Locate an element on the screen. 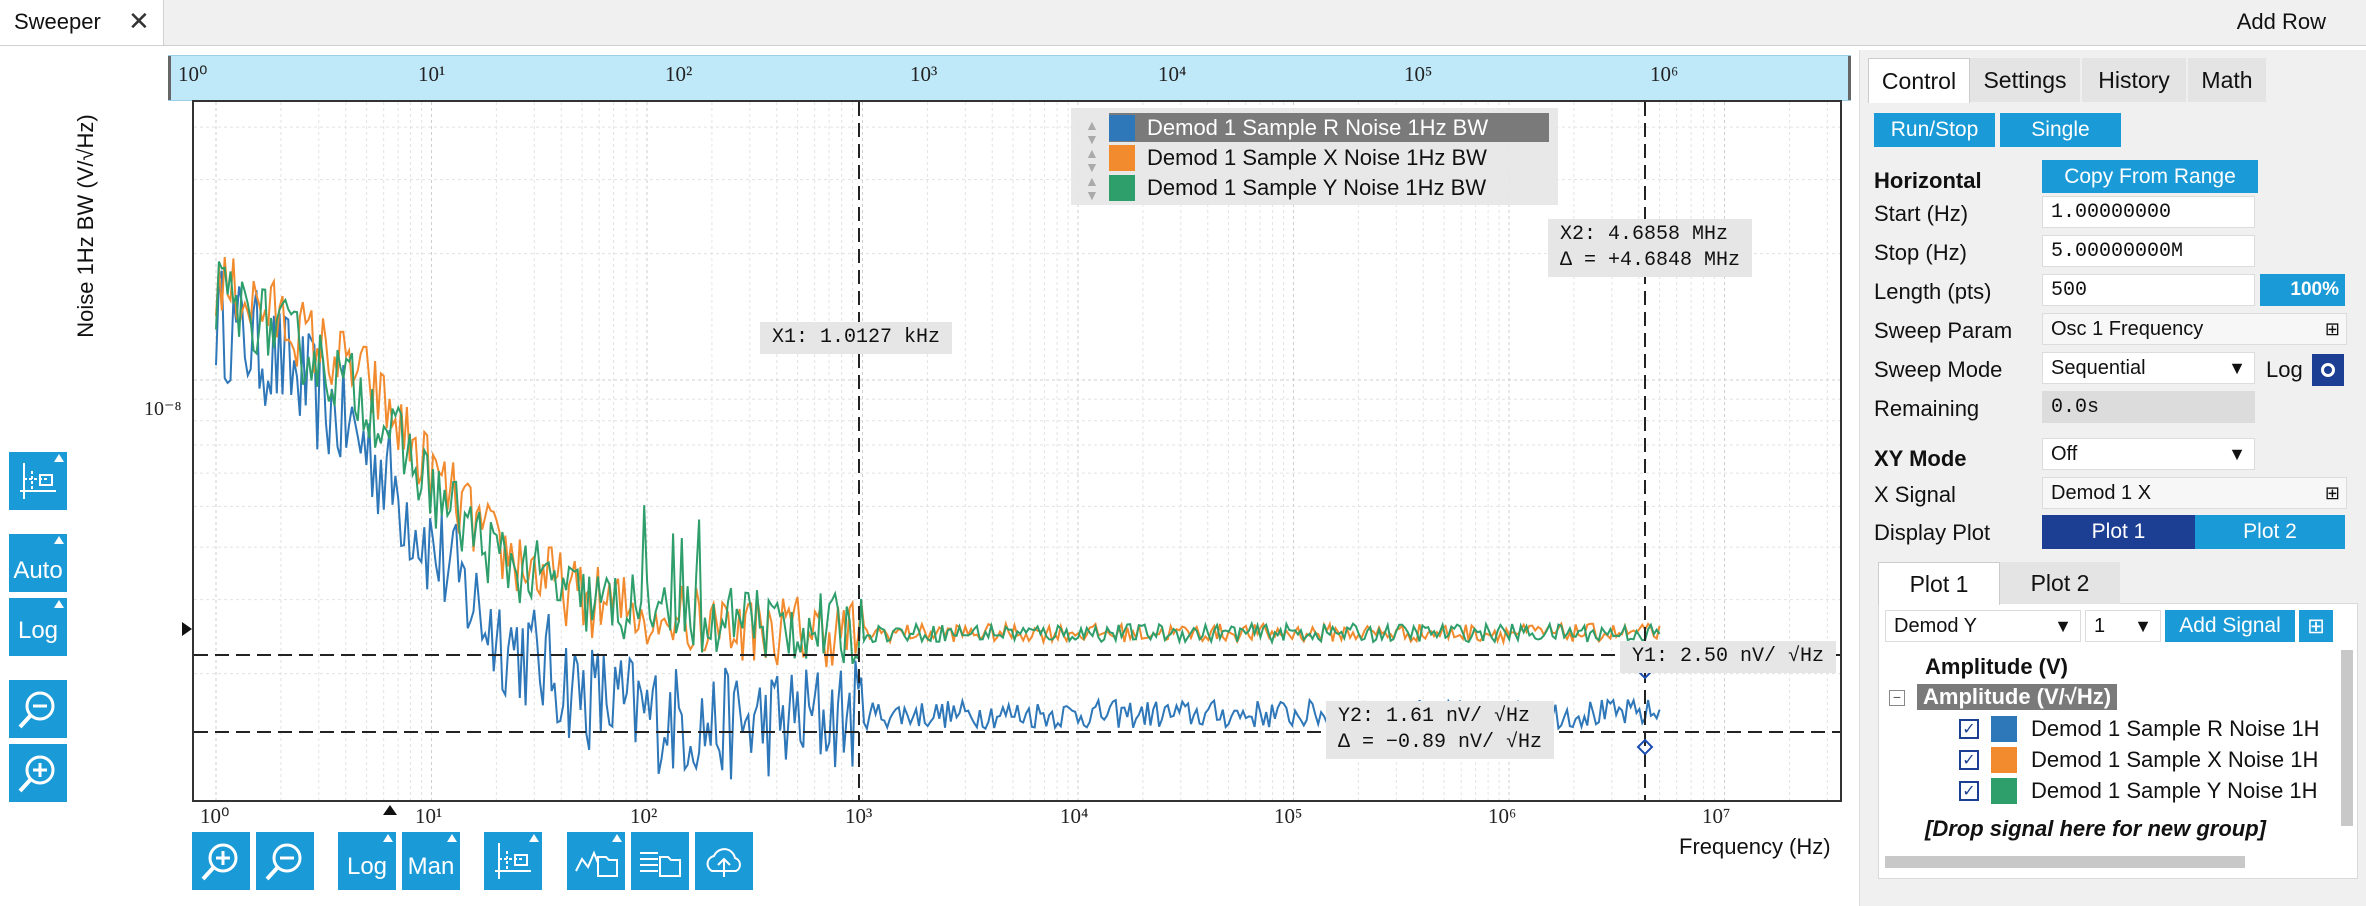 Image resolution: width=2366 pixels, height=906 pixels. upload-button is located at coordinates (724, 861).